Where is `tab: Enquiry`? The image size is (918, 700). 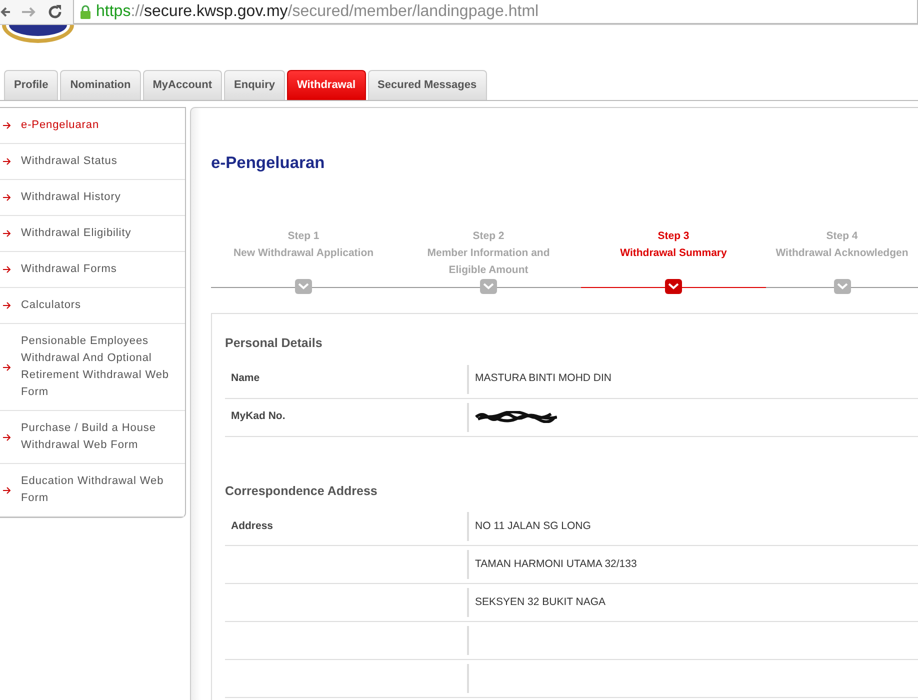
tab: Enquiry is located at coordinates (254, 85).